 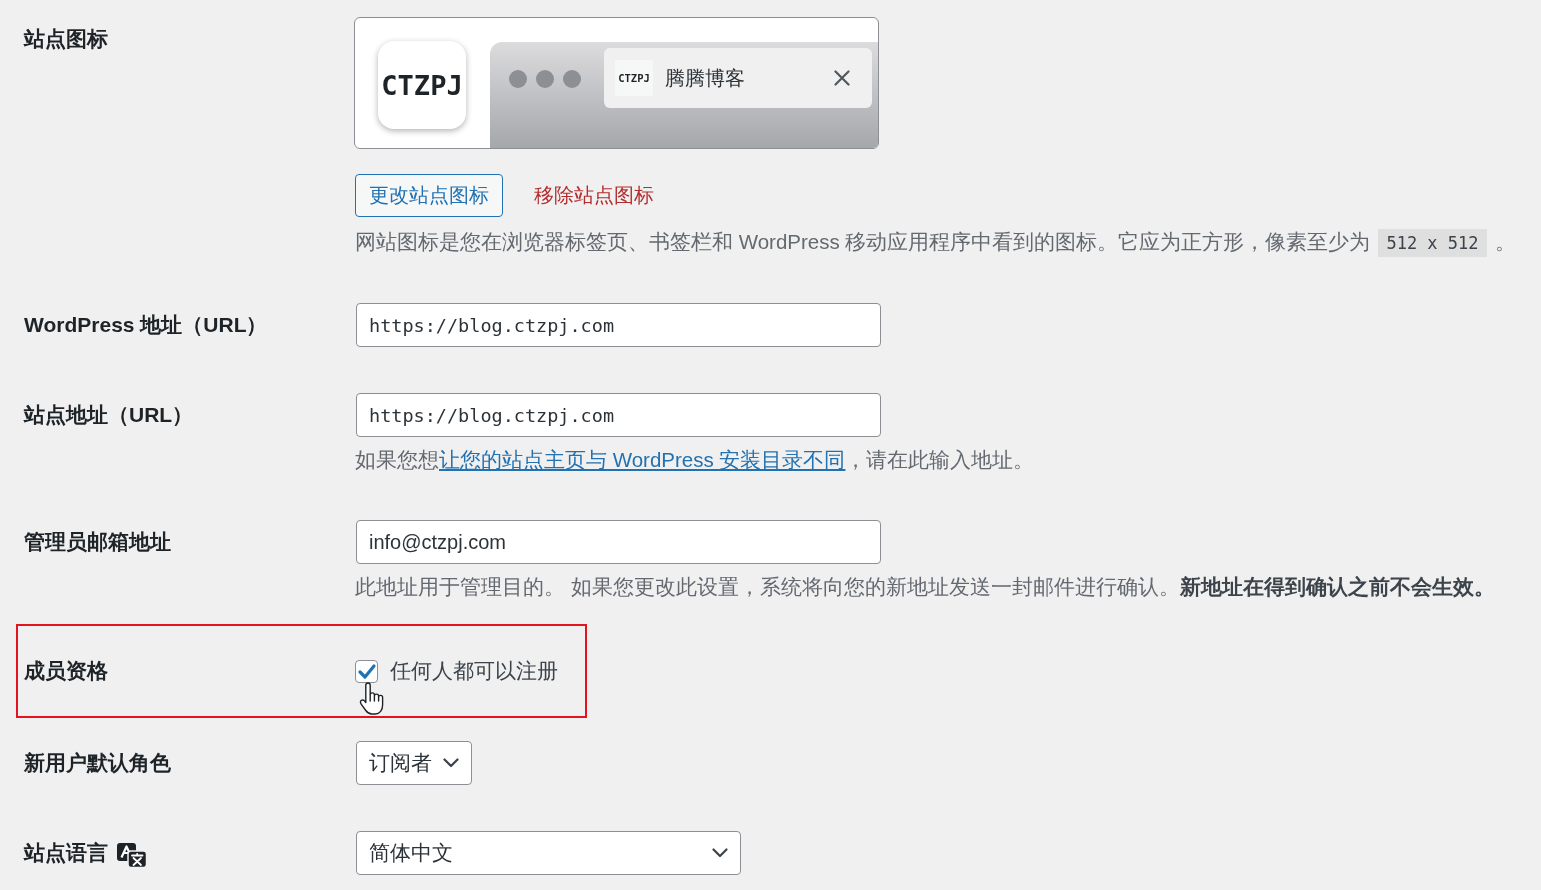 I want to click on setting-label: 成员资格, so click(x=66, y=671).